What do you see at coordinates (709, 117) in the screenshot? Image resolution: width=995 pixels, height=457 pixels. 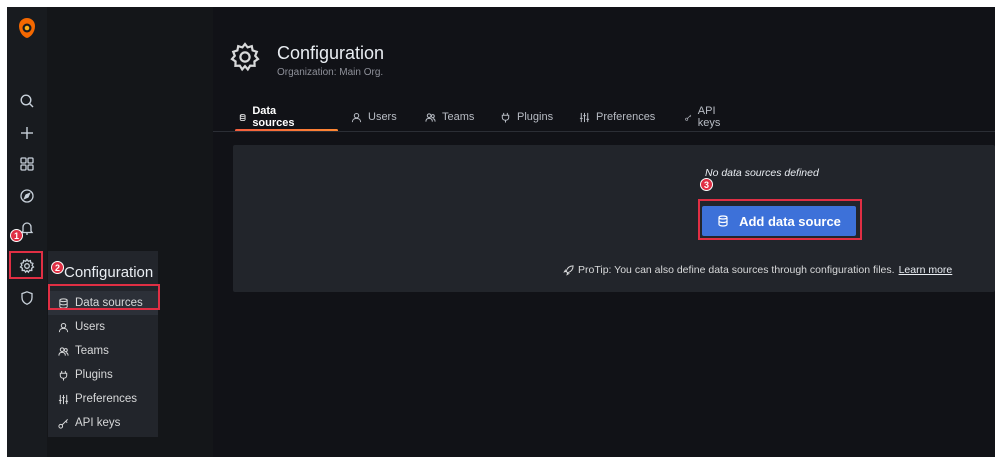 I see `tab-label: API keys` at bounding box center [709, 117].